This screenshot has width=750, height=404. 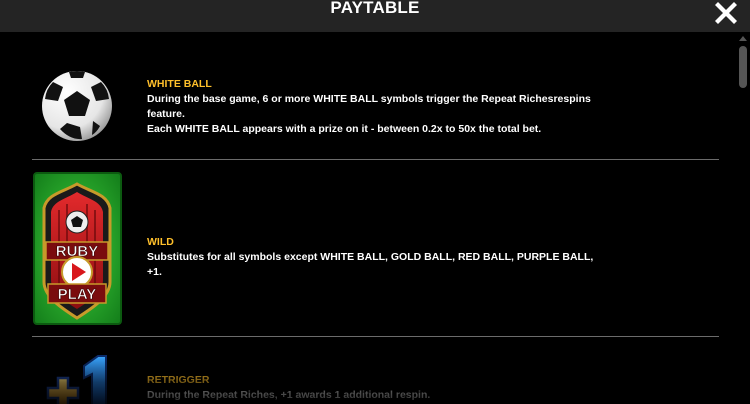 I want to click on close-icon, so click(x=726, y=13).